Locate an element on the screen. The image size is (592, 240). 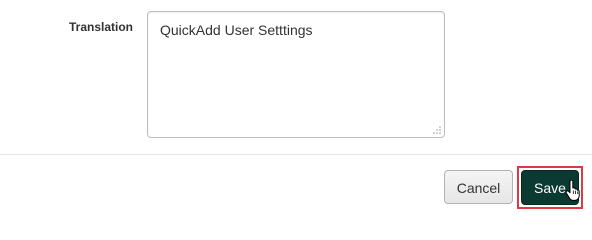
translation-label: Translation is located at coordinates (101, 27).